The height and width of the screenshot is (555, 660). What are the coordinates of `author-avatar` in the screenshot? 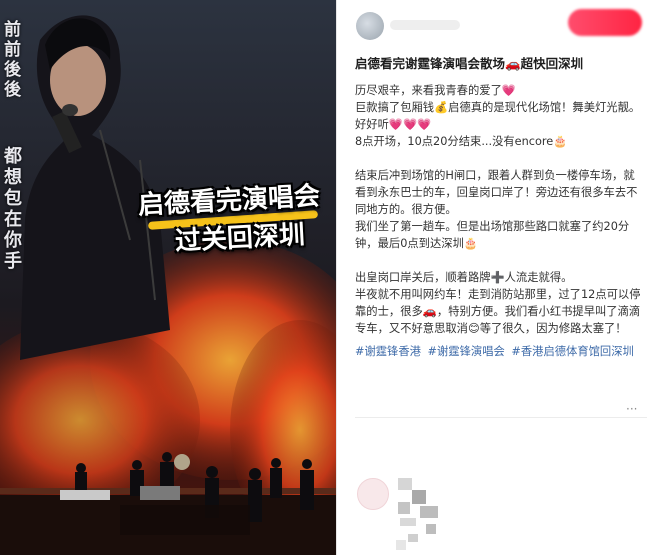 It's located at (370, 26).